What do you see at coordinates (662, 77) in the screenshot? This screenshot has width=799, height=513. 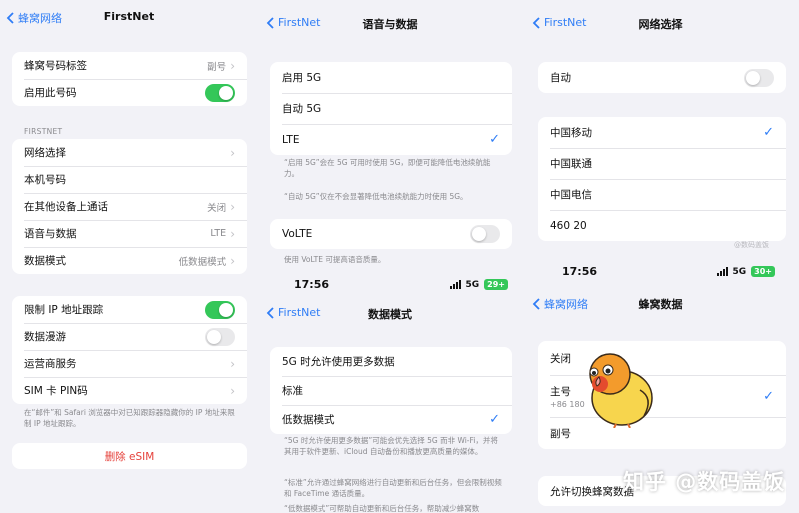 I see `auto-group: 自动` at bounding box center [662, 77].